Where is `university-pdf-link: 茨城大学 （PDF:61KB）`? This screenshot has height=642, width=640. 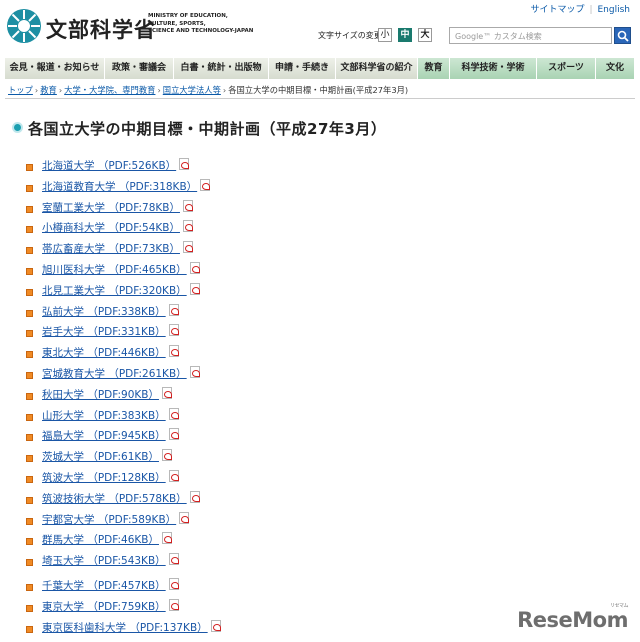 university-pdf-link: 茨城大学 （PDF:61KB） is located at coordinates (107, 456).